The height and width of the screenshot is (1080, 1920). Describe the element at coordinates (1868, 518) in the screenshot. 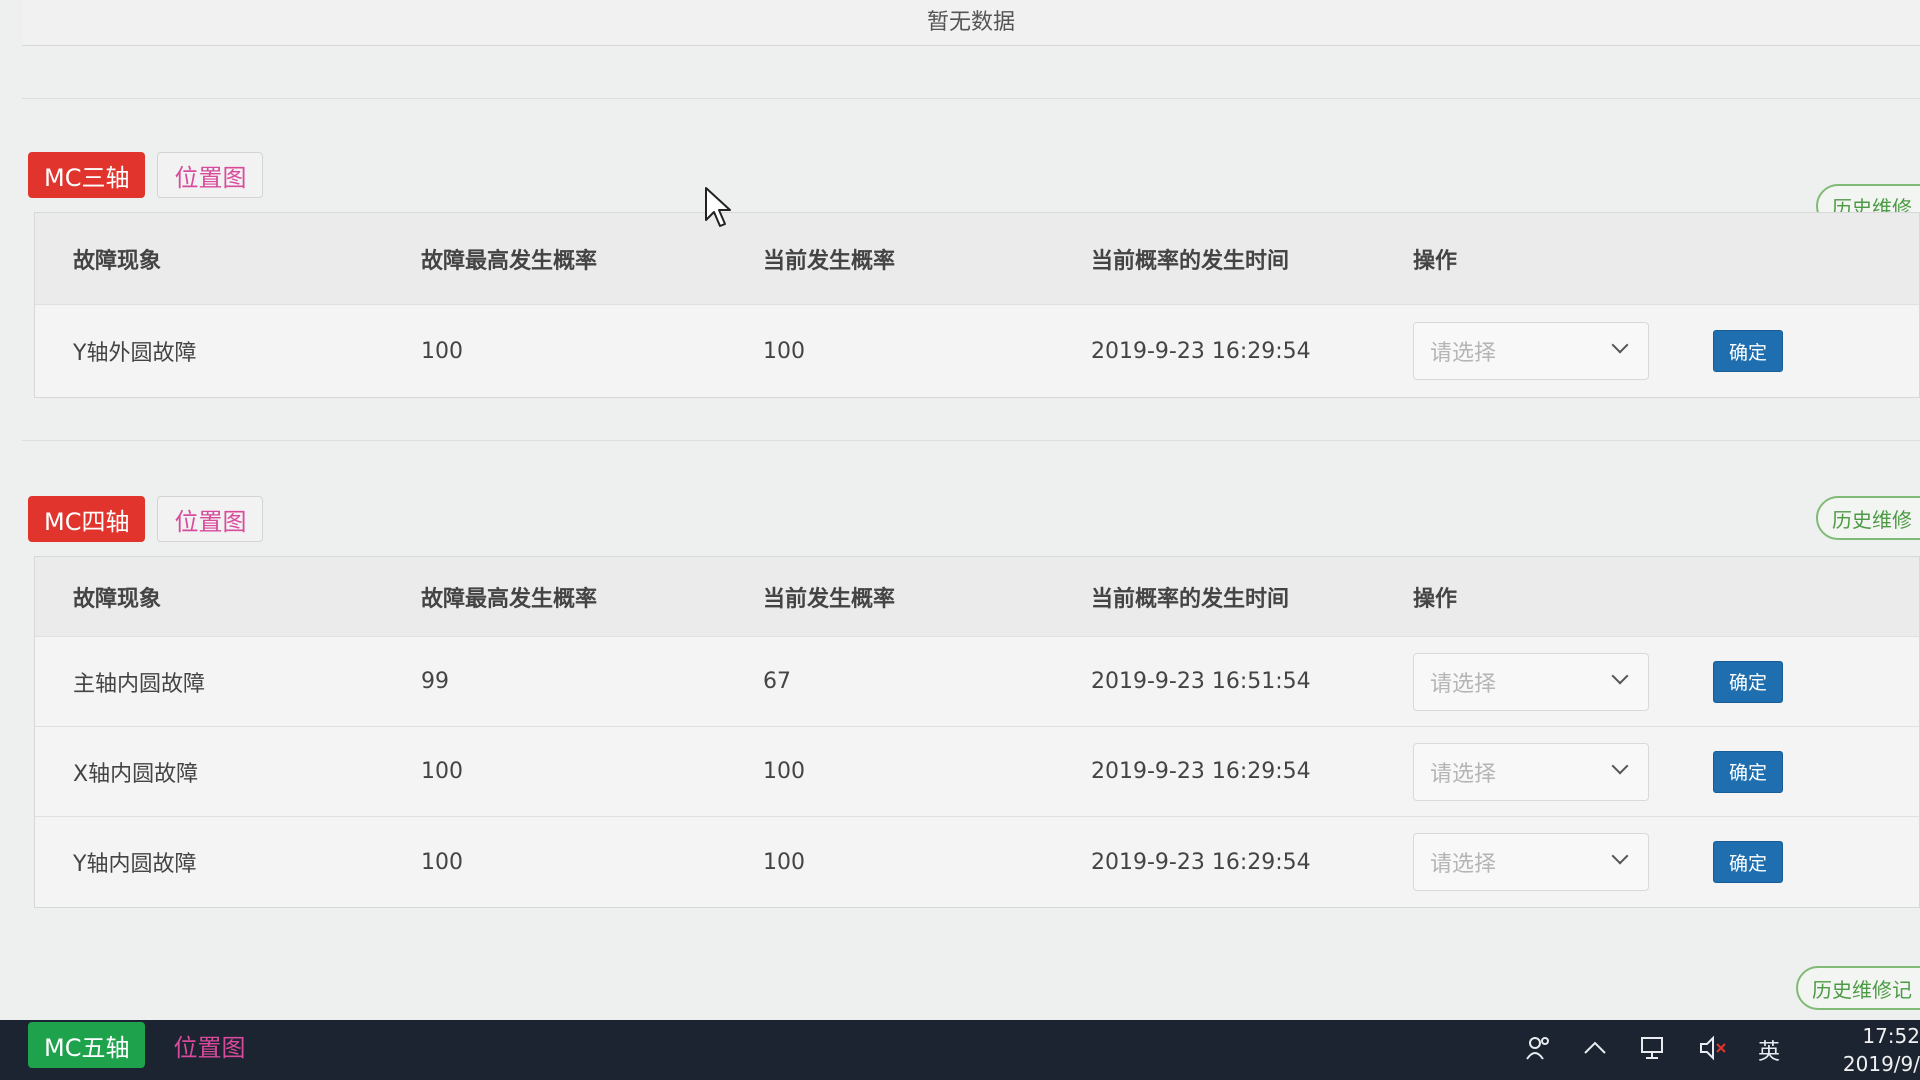

I see `history-button: 历史维修` at that location.